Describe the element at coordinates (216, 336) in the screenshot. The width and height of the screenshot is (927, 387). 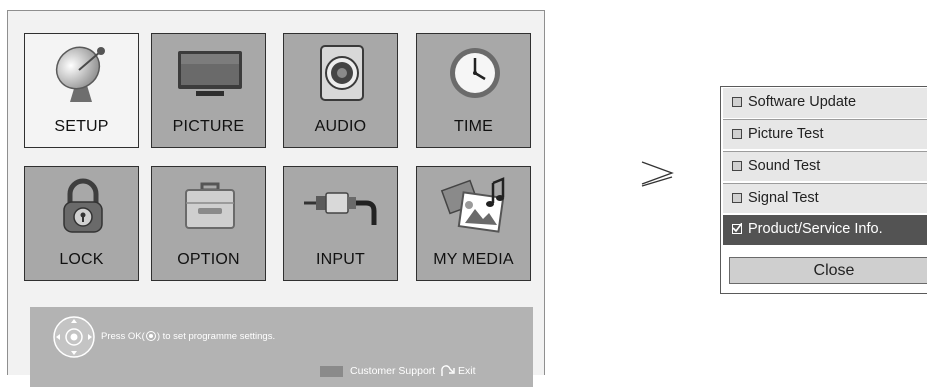
I see `help-text-suffix: ) to set programme settings.` at that location.